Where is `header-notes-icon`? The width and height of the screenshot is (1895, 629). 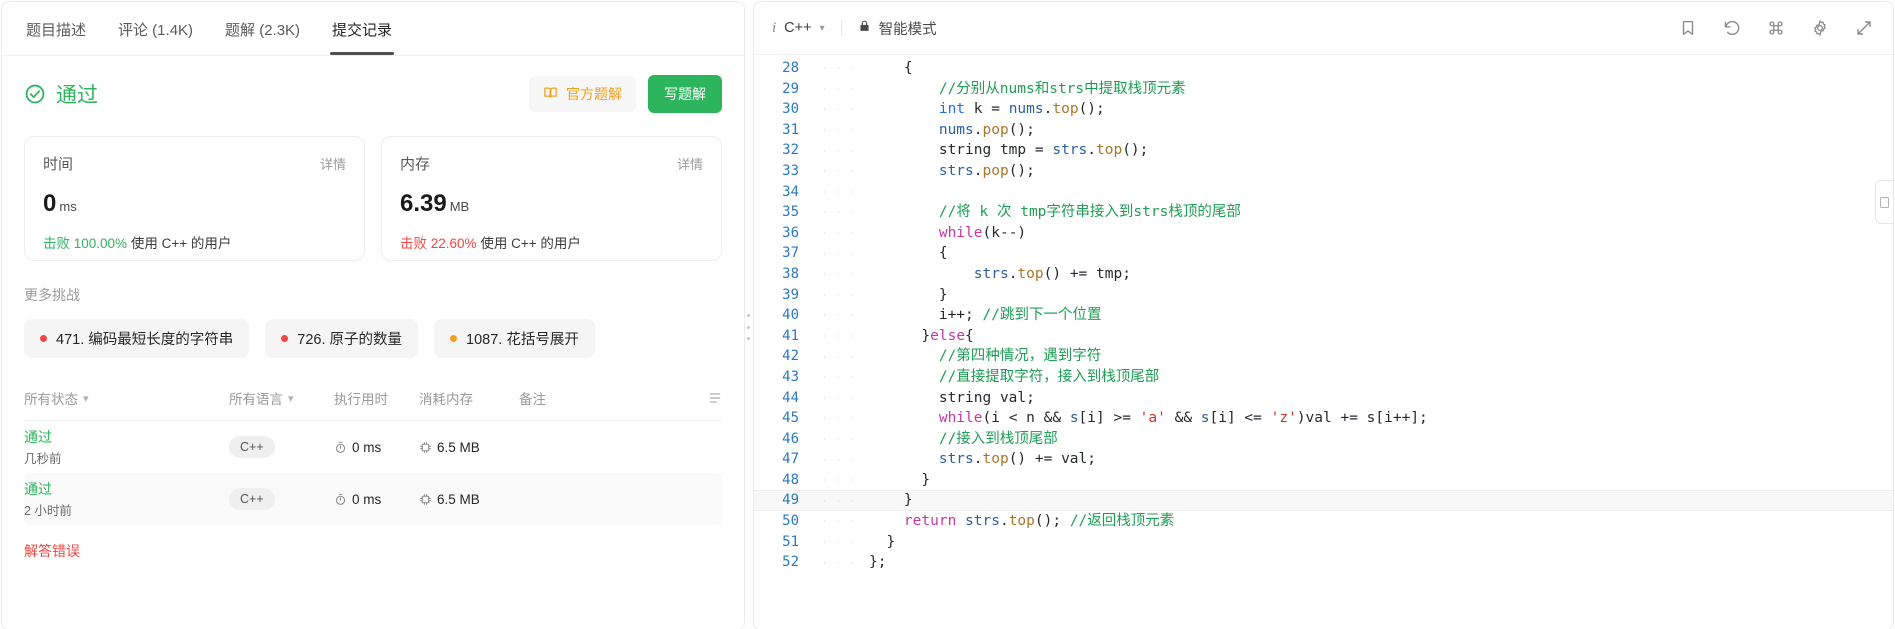 header-notes-icon is located at coordinates (707, 398).